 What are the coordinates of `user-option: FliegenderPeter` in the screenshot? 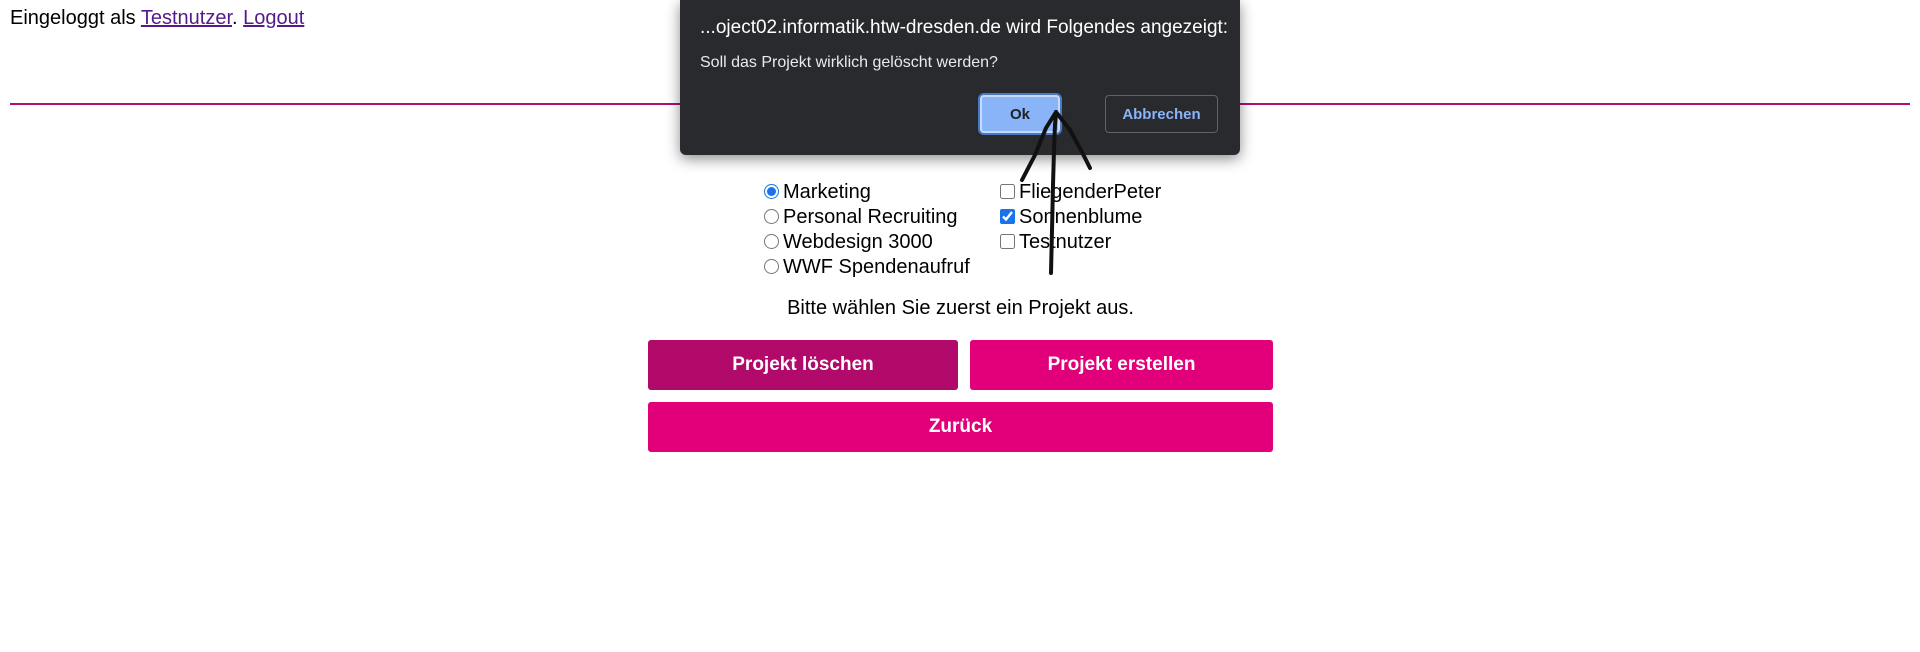 It's located at (1080, 192).